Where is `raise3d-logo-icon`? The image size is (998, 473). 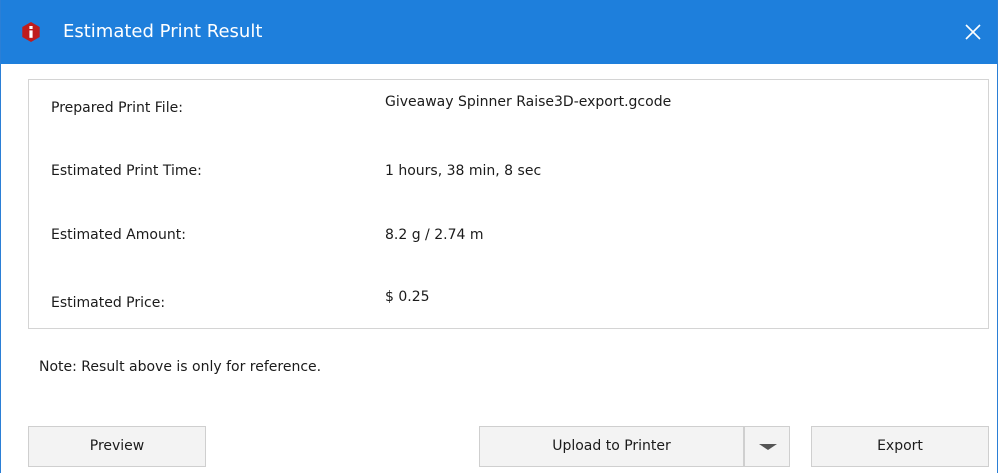
raise3d-logo-icon is located at coordinates (31, 32).